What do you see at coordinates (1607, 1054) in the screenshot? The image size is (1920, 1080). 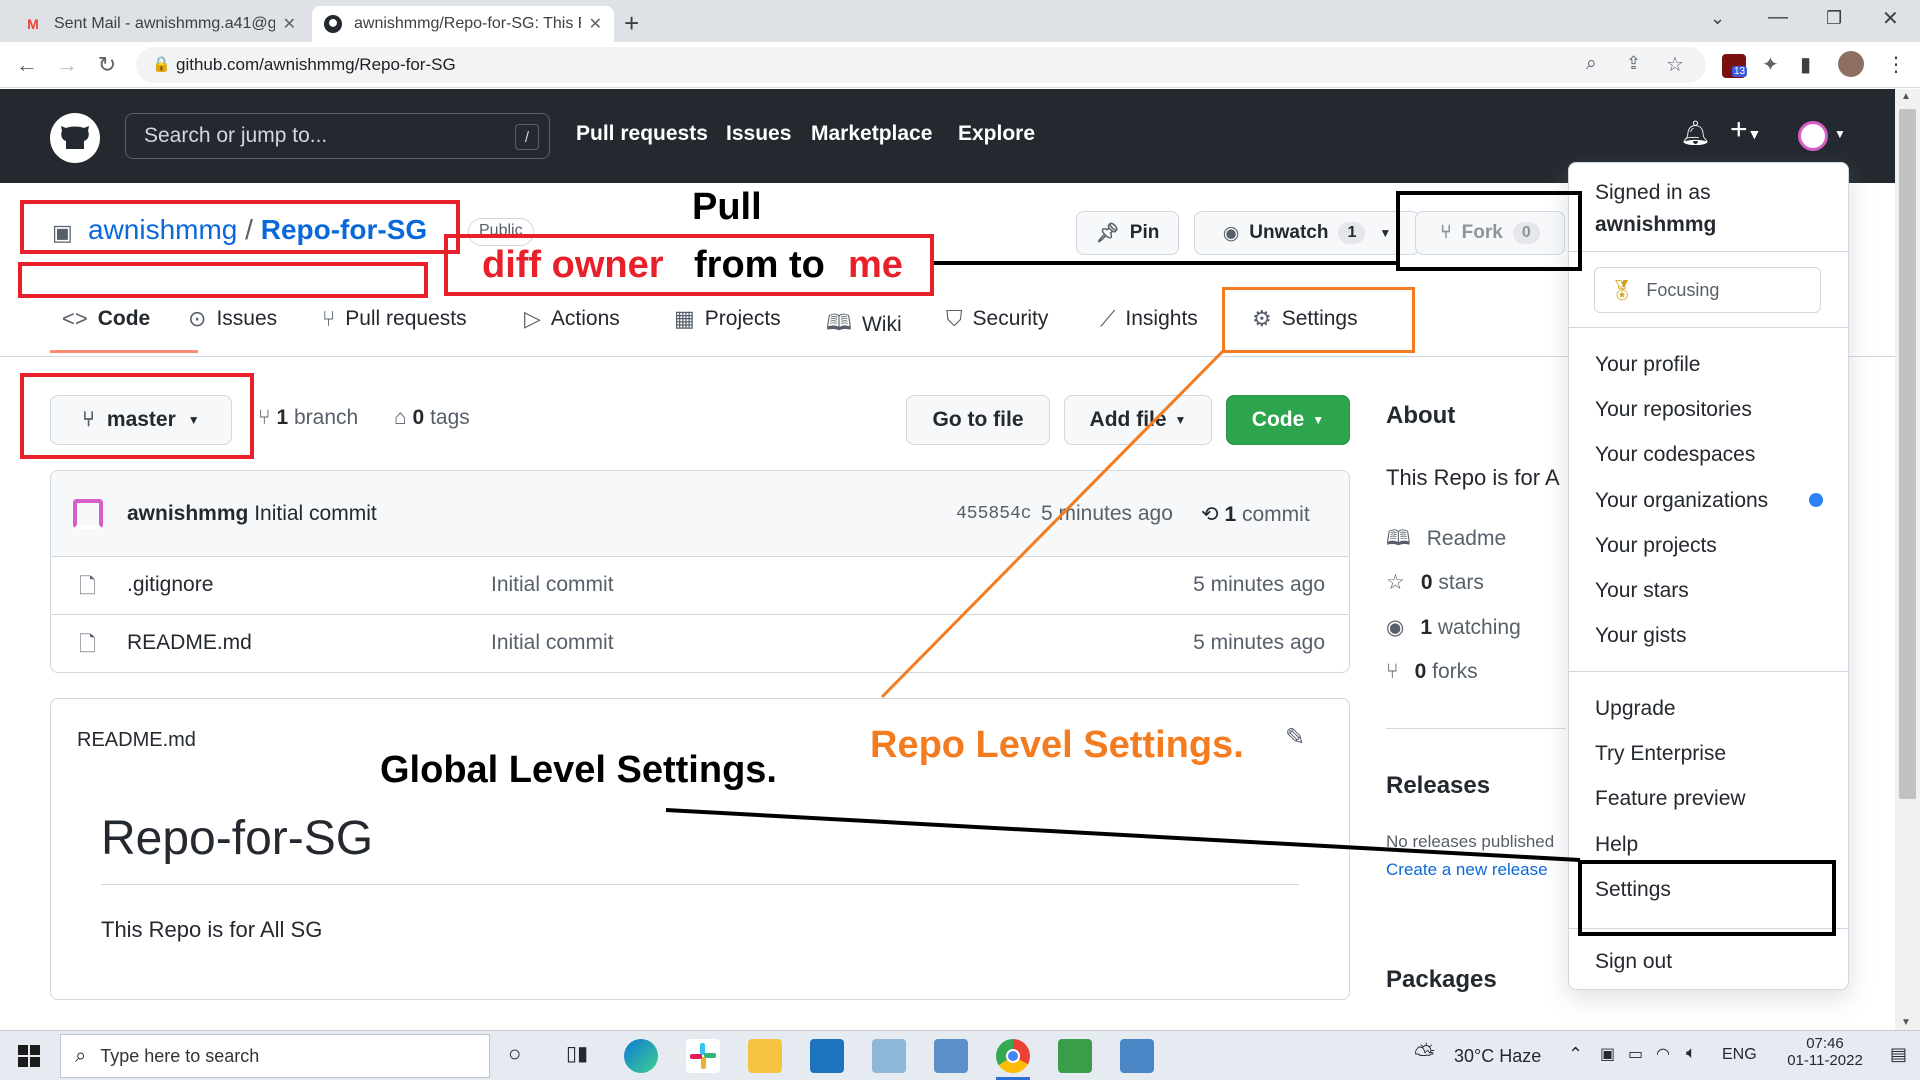 I see `tray-icon: ▣` at bounding box center [1607, 1054].